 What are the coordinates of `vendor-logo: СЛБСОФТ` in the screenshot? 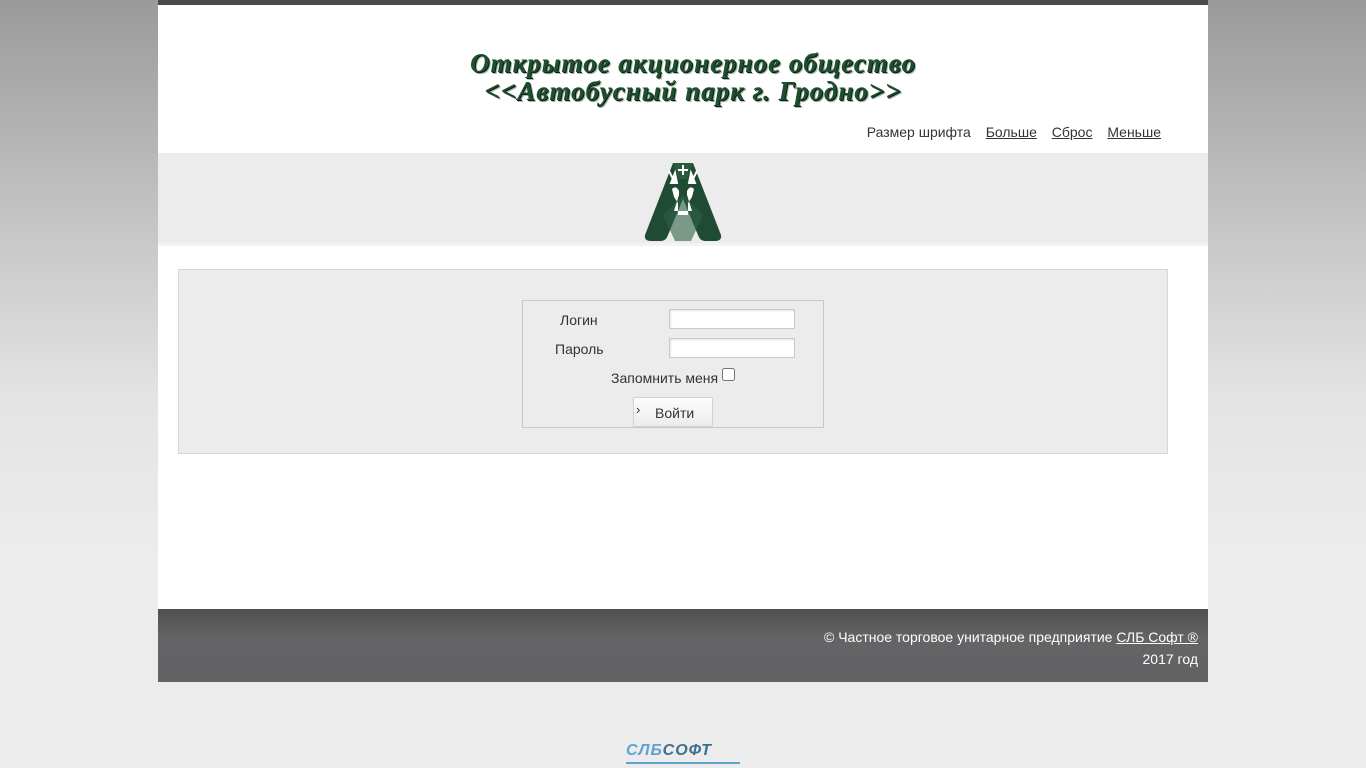 It's located at (683, 751).